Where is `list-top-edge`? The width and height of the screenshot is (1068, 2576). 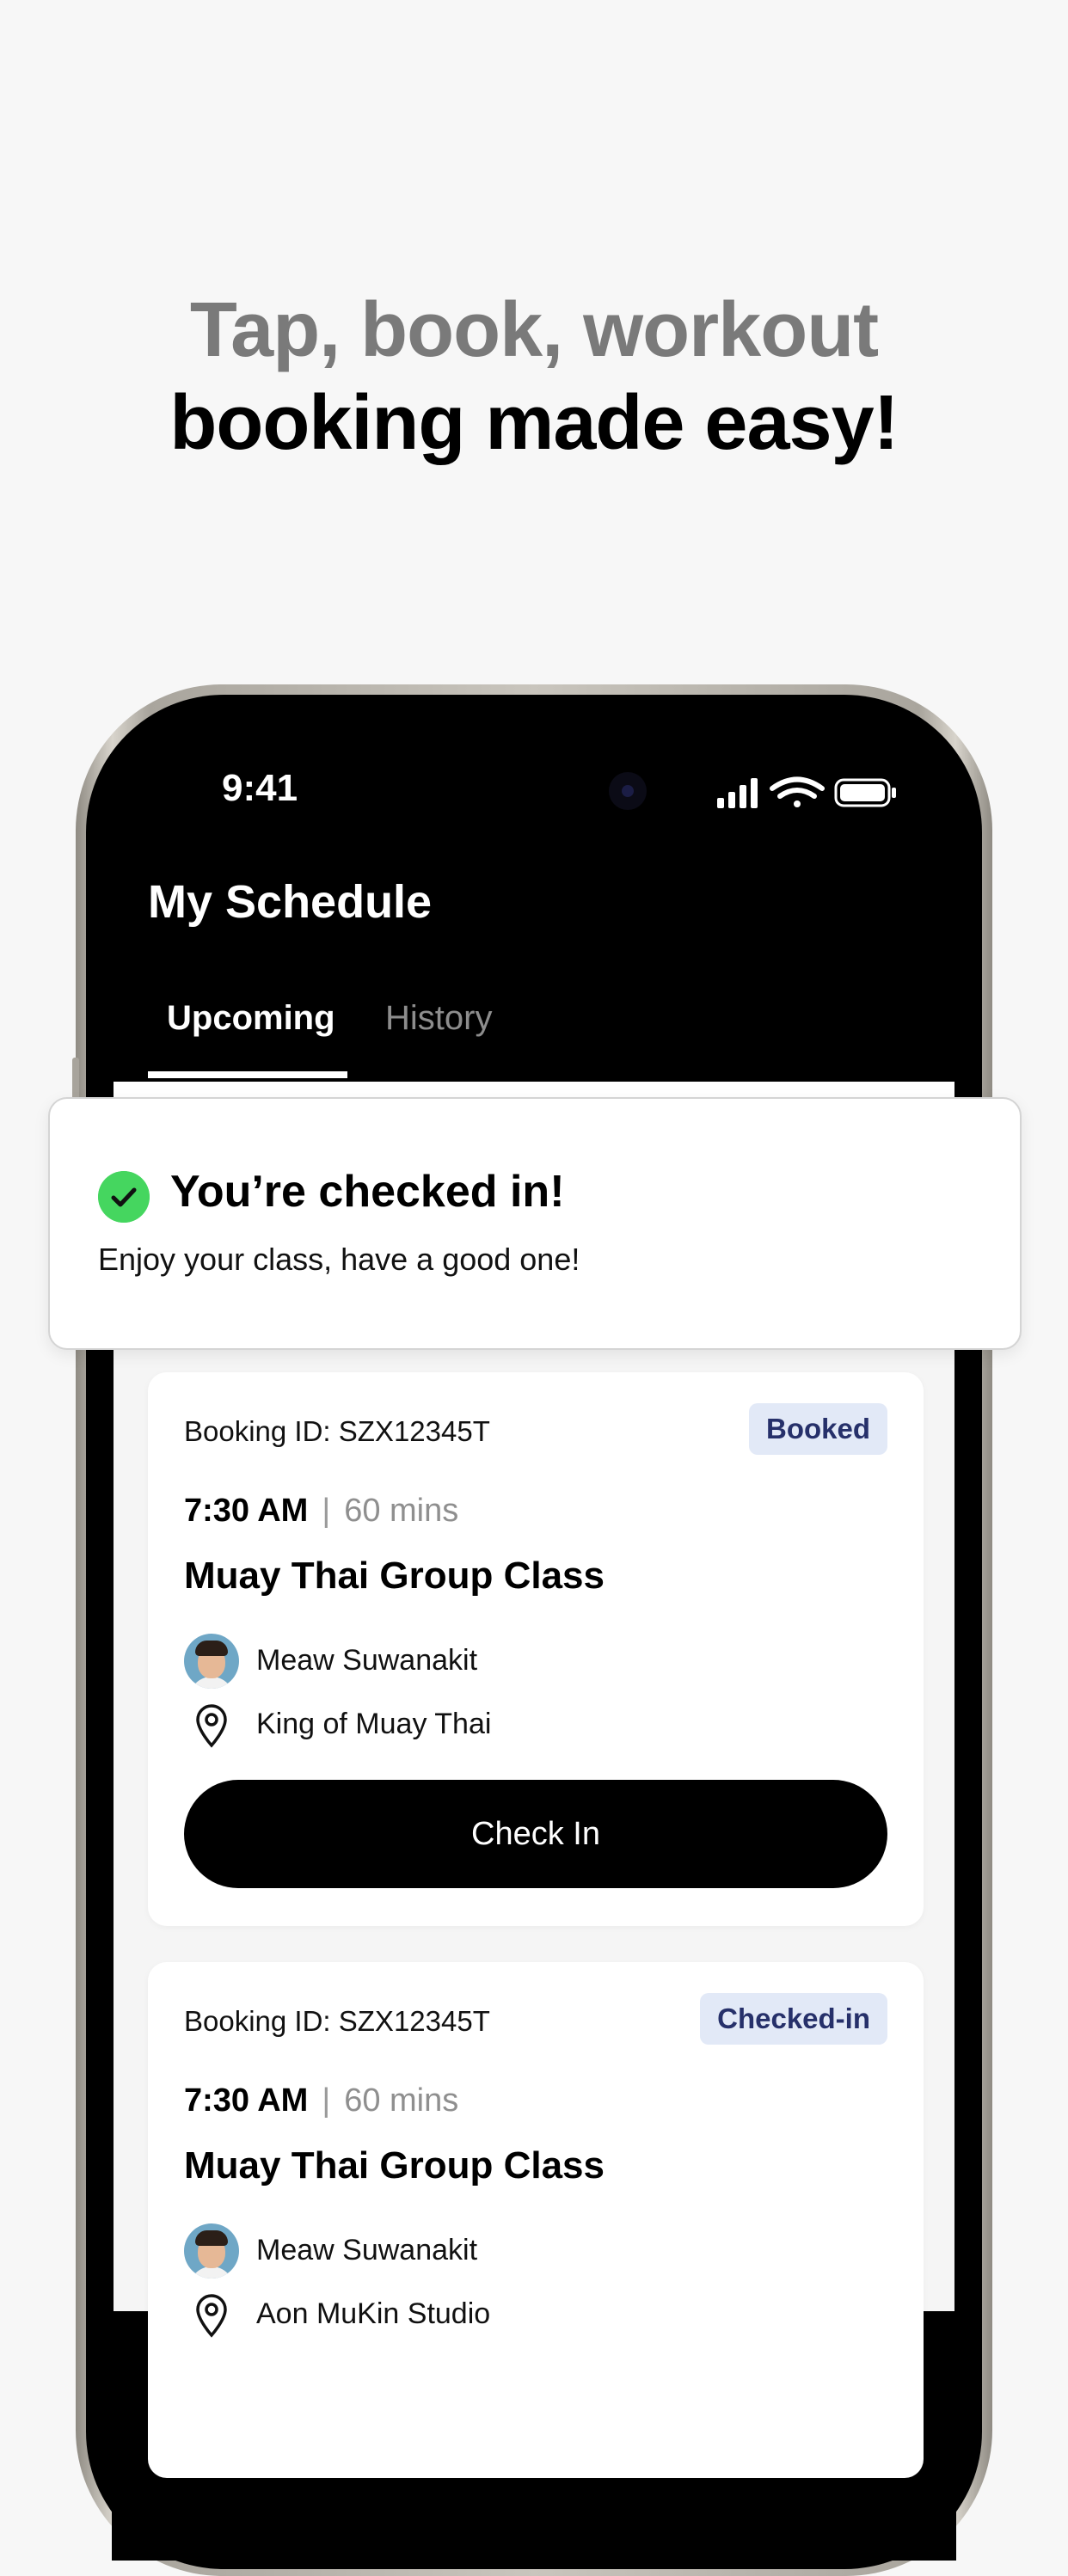
list-top-edge is located at coordinates (534, 1089).